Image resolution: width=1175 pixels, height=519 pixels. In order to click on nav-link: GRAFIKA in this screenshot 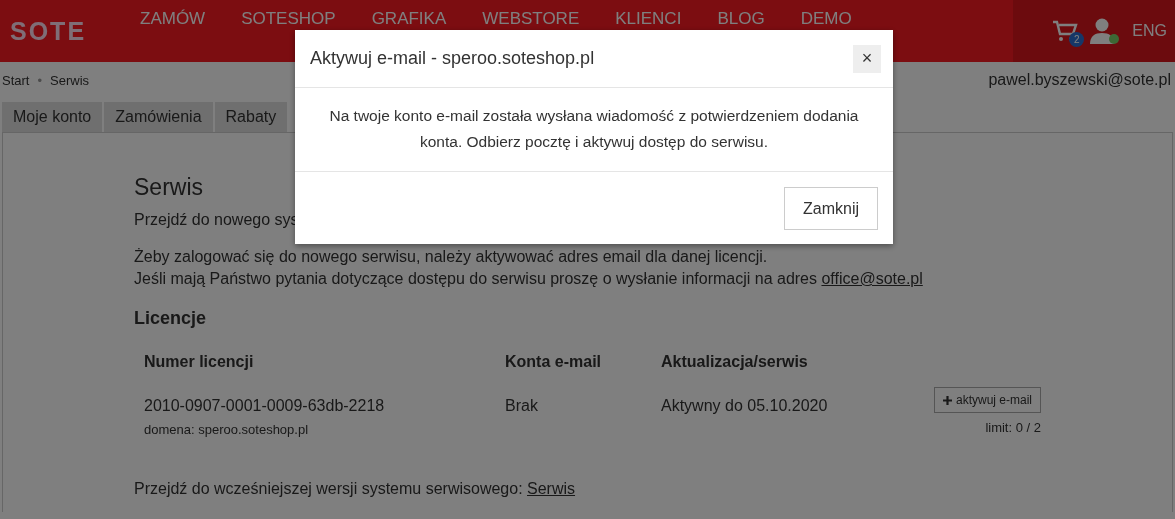, I will do `click(409, 19)`.